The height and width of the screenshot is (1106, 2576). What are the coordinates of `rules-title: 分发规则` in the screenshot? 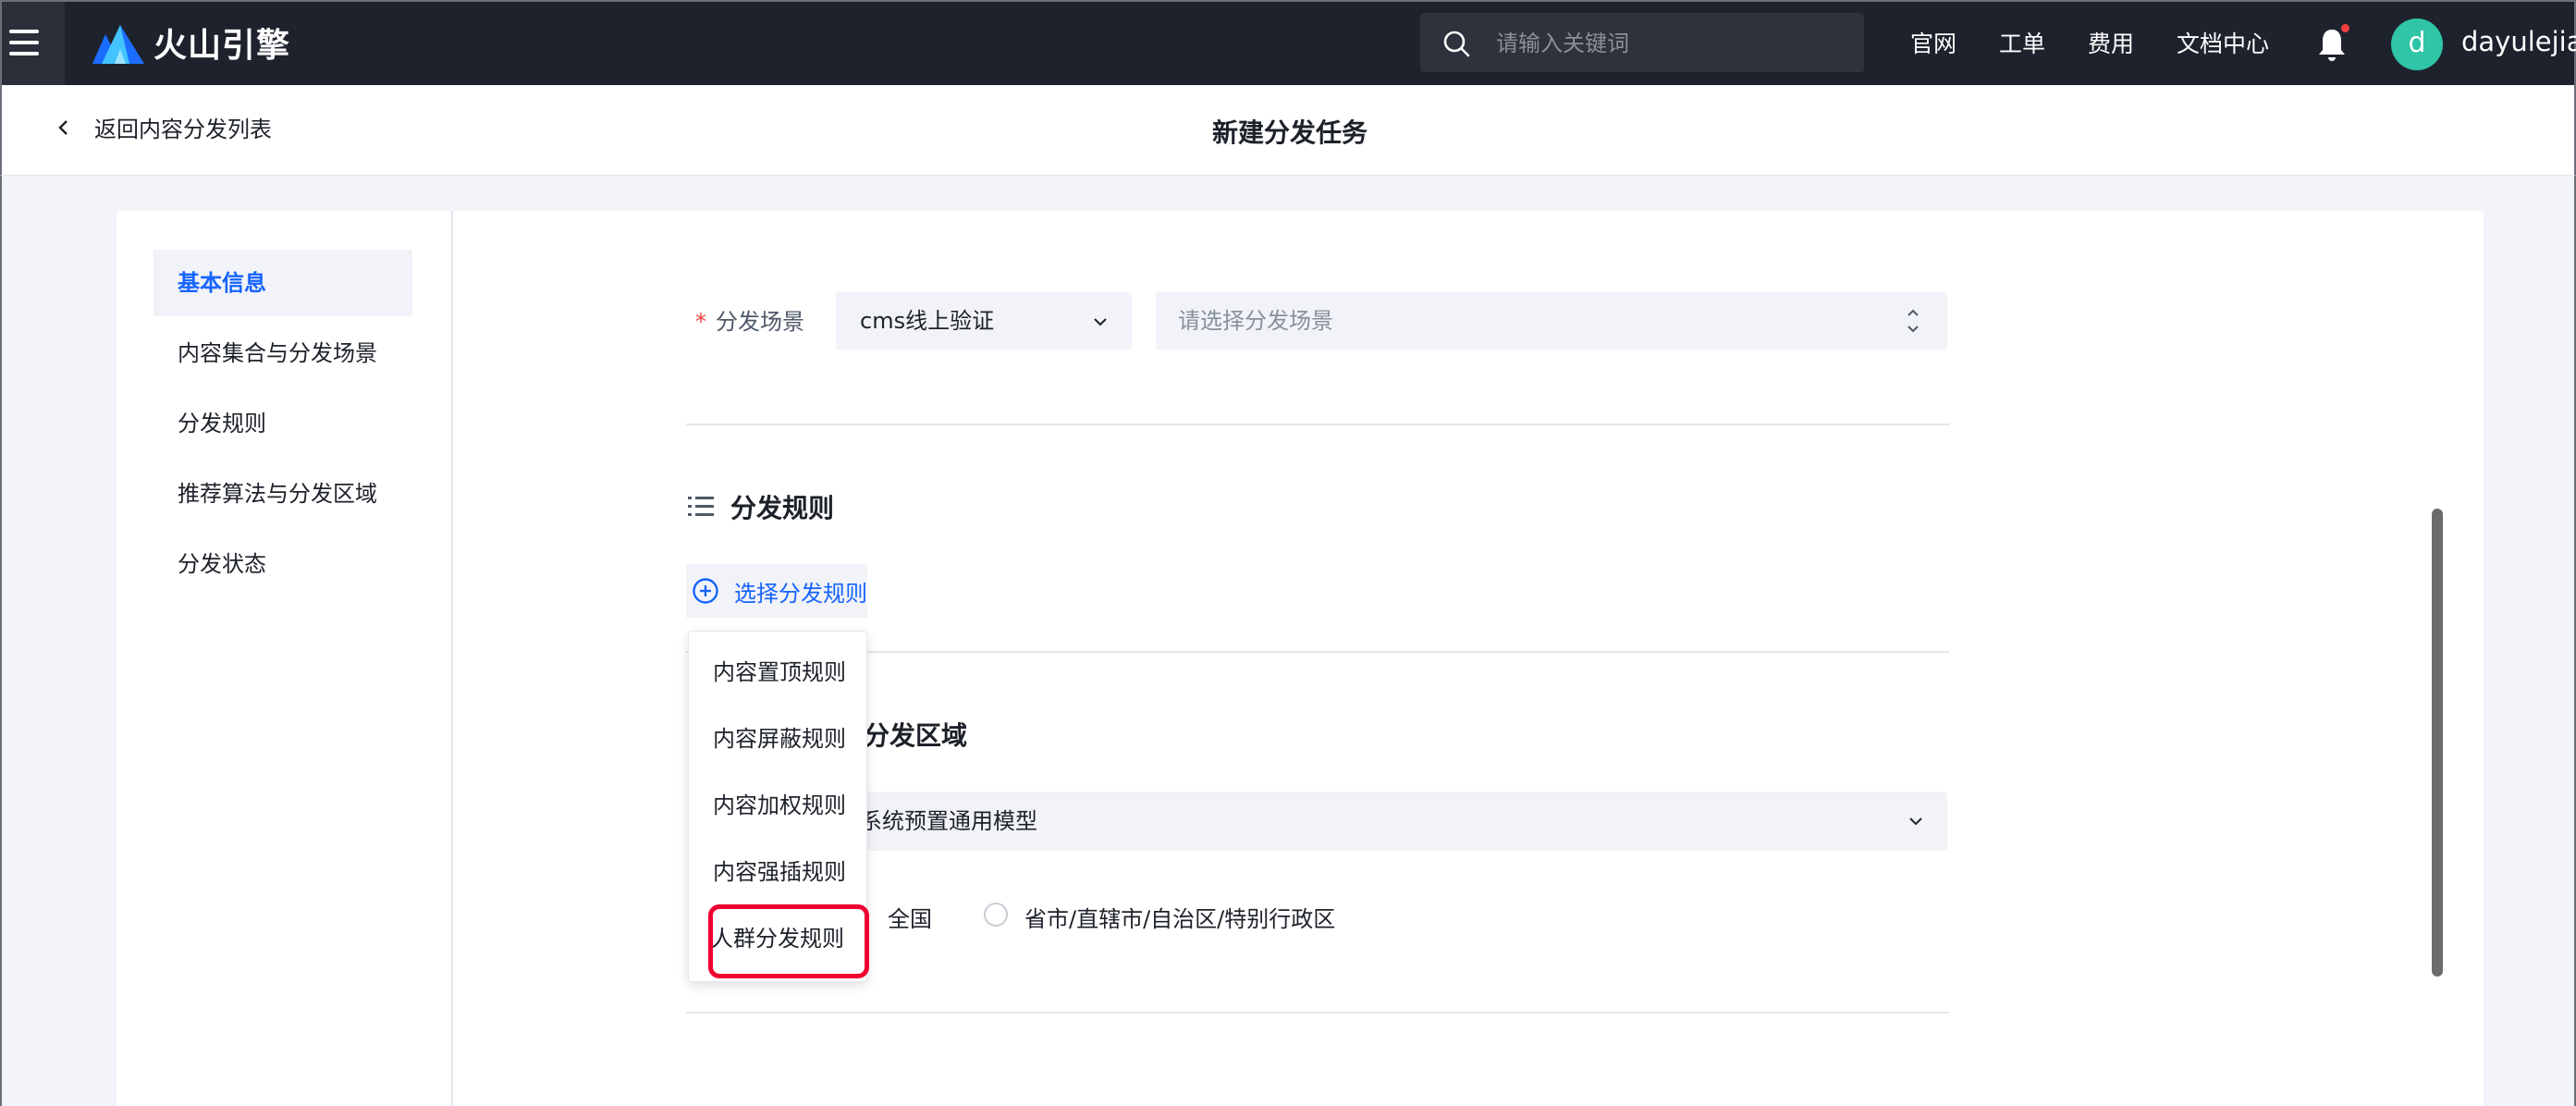 It's located at (782, 508).